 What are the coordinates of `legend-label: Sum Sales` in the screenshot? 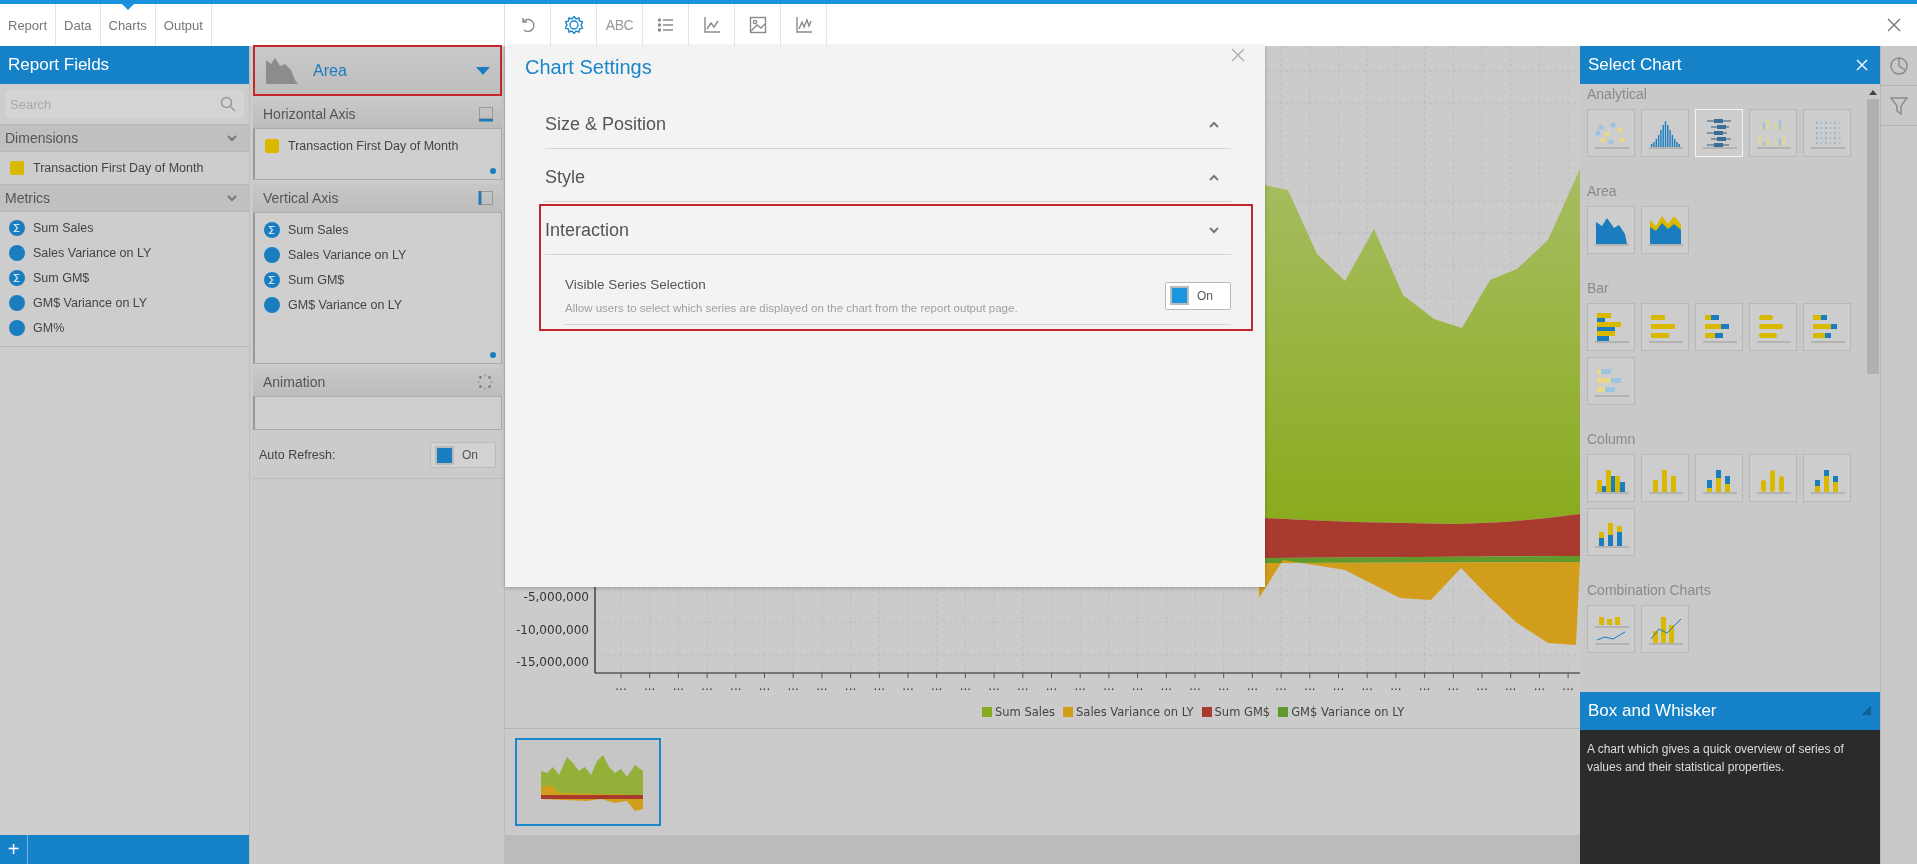 It's located at (1025, 712).